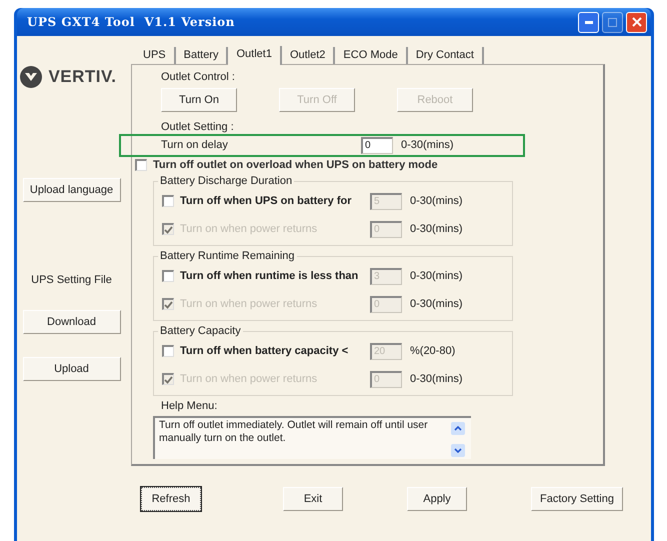  What do you see at coordinates (266, 201) in the screenshot?
I see `checkbox-label: Turn off when UPS on battery for` at bounding box center [266, 201].